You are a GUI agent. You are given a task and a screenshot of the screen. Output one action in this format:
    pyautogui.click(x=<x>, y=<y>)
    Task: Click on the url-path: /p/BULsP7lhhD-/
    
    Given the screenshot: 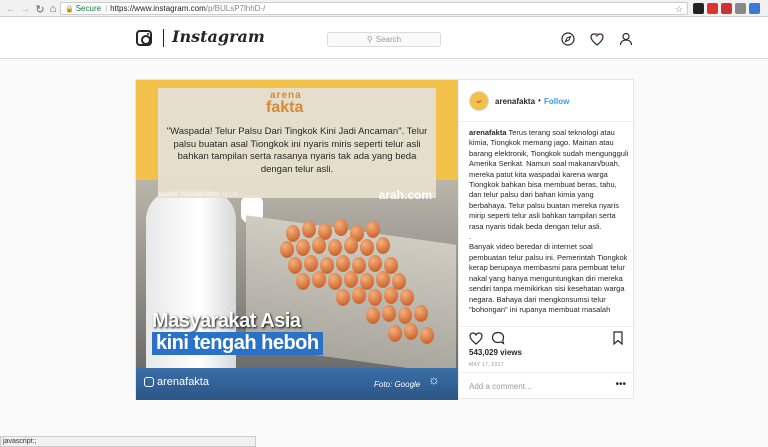 What is the action you would take?
    pyautogui.click(x=235, y=8)
    